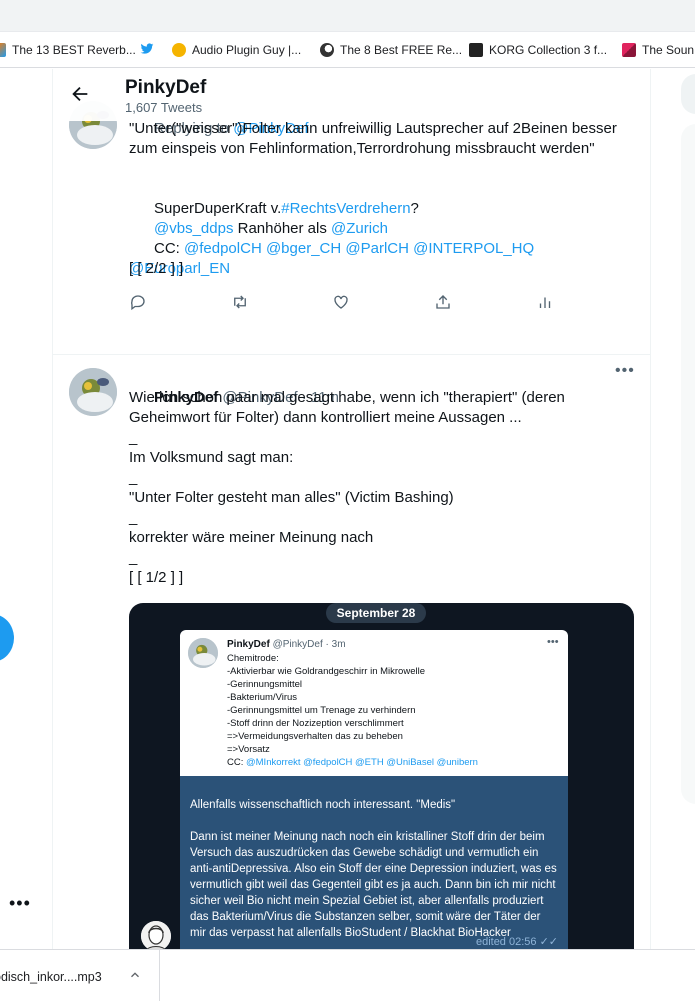  Describe the element at coordinates (3, 50) in the screenshot. I see `reverb-favicon` at that location.